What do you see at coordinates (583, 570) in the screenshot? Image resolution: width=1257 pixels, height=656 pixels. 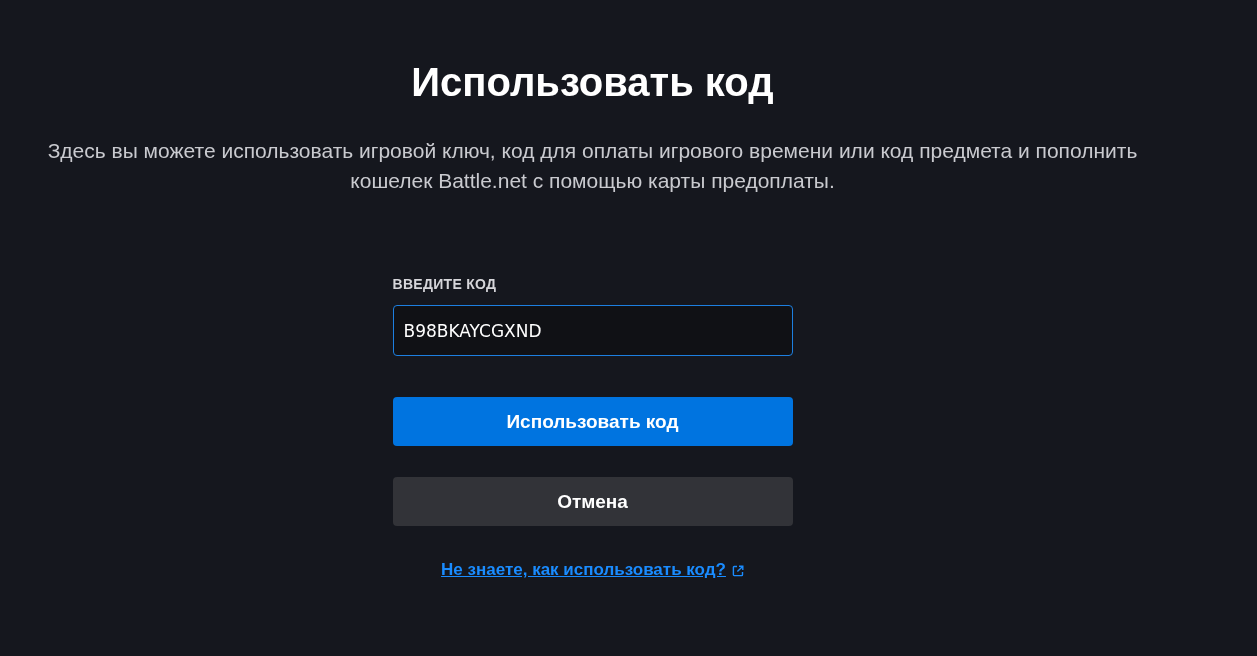 I see `help-link: Не знаете, как использовать код?` at bounding box center [583, 570].